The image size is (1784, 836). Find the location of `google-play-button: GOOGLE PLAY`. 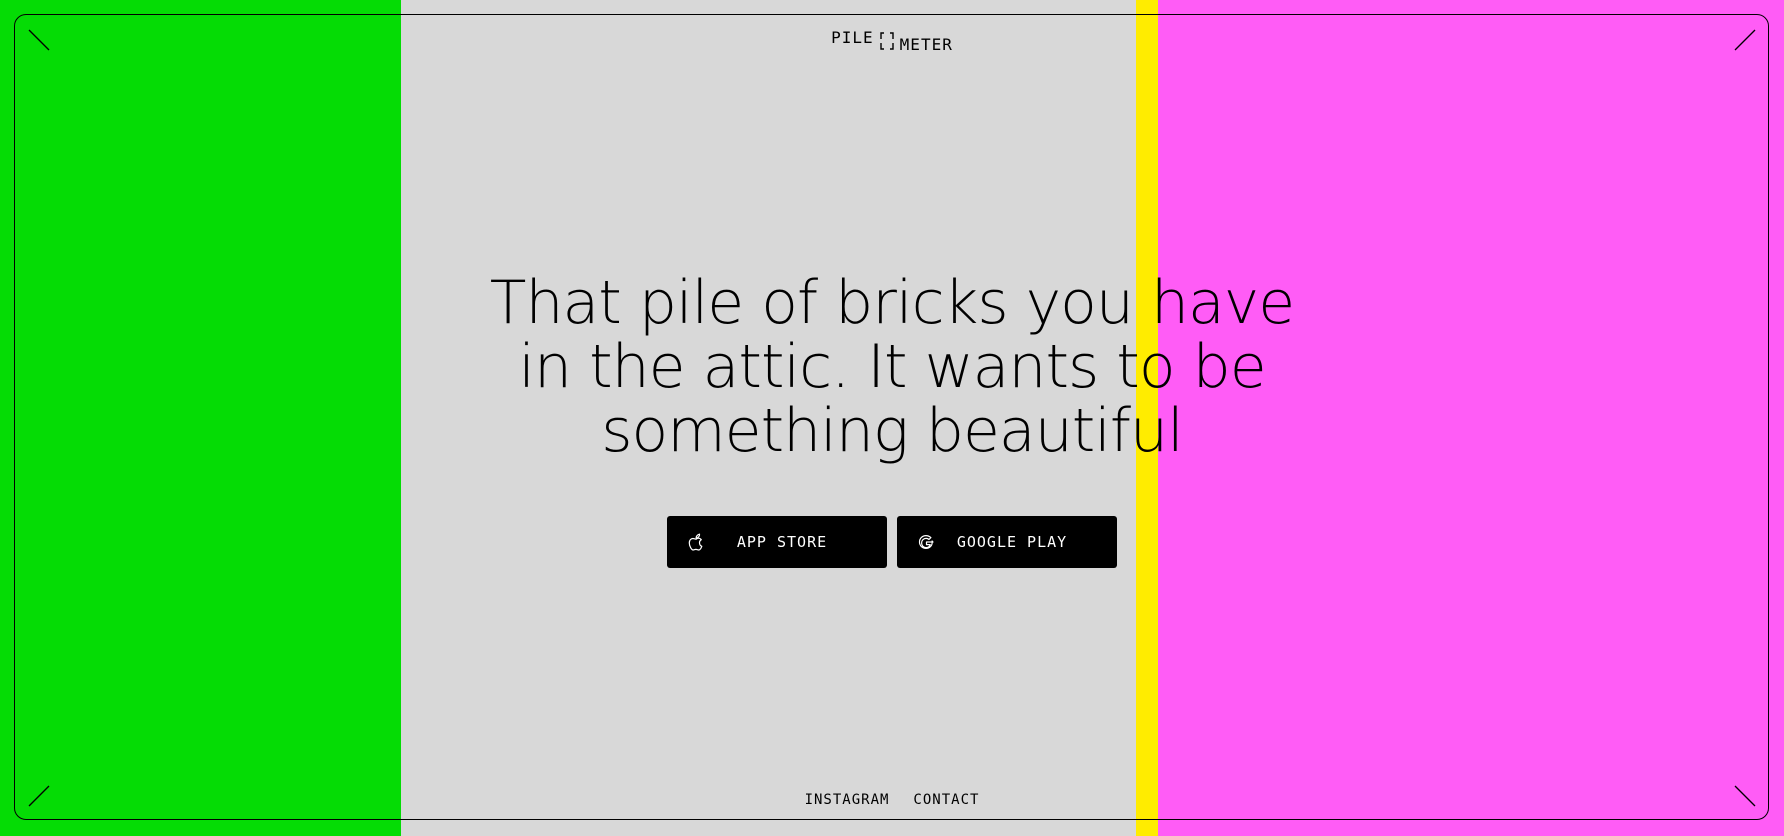

google-play-button: GOOGLE PLAY is located at coordinates (1007, 542).